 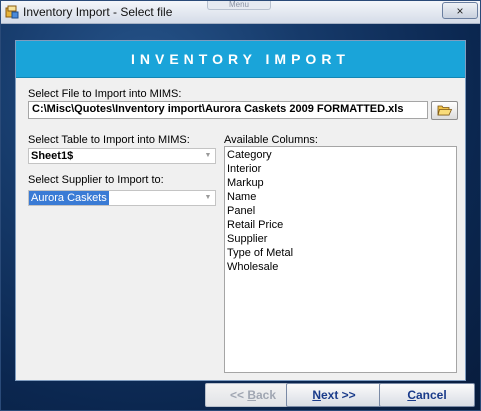 I want to click on list-item: Interior, so click(x=340, y=169).